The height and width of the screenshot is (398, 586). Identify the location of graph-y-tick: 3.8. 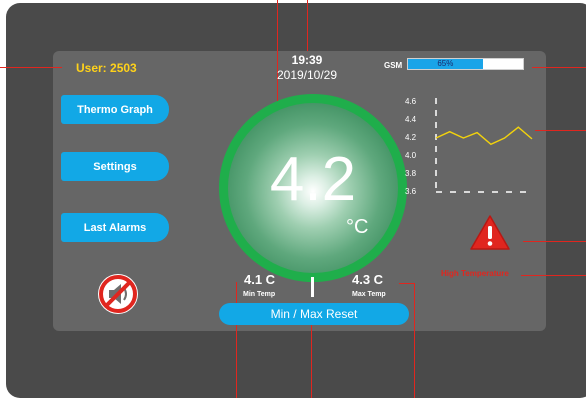
(411, 173).